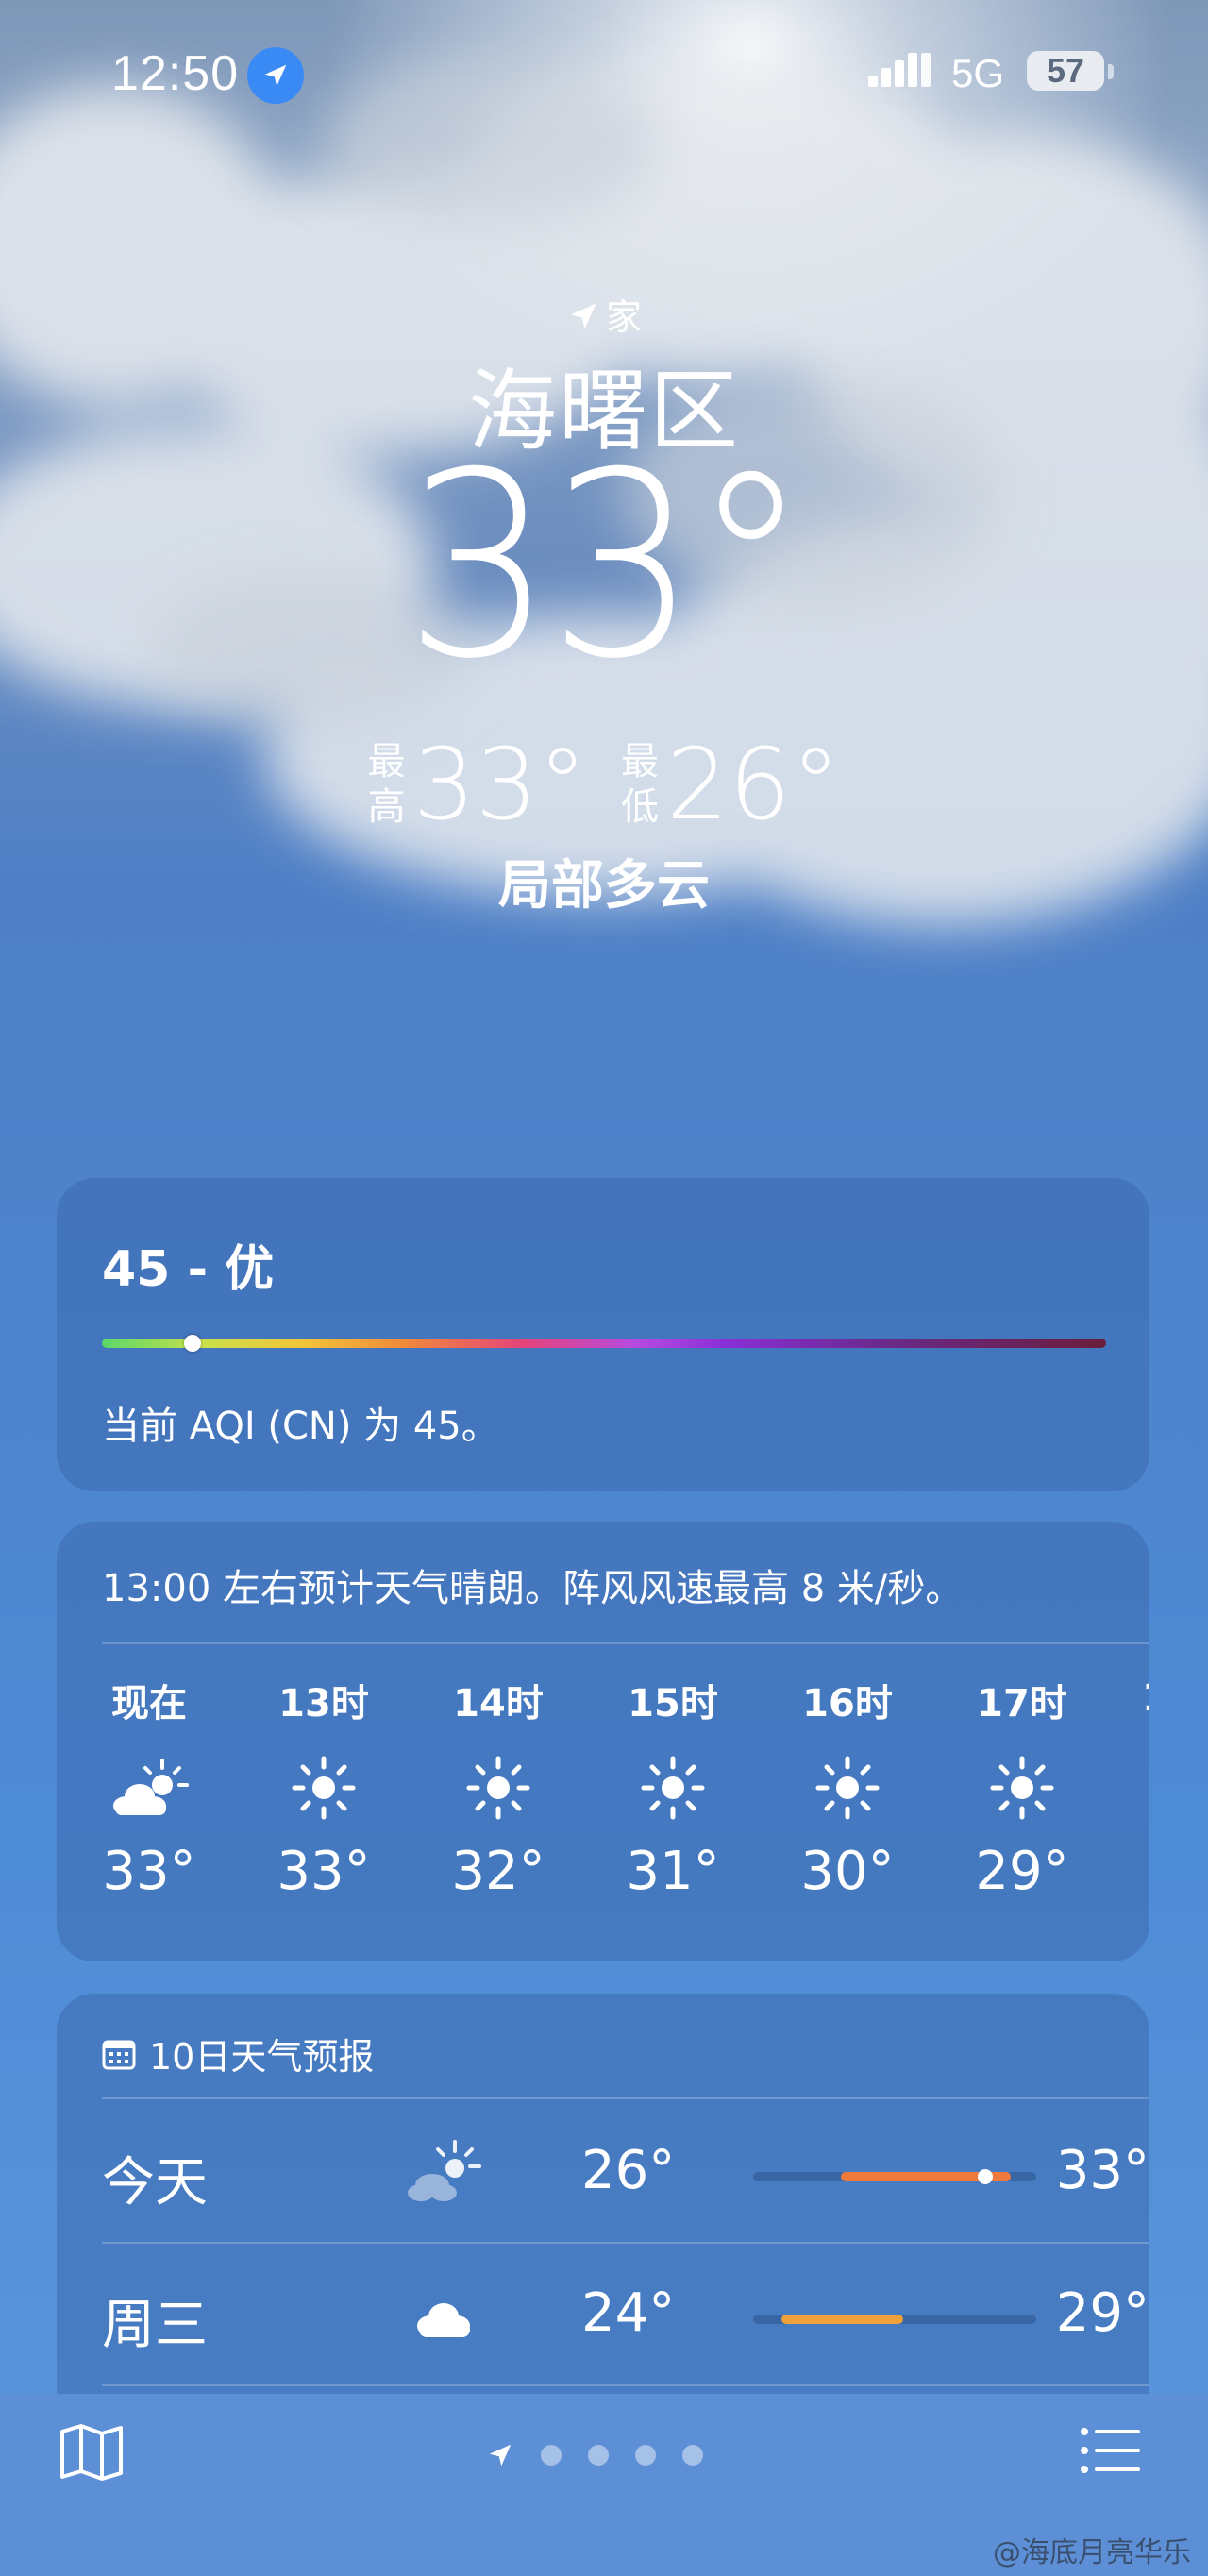  Describe the element at coordinates (624, 317) in the screenshot. I see `location-tag-label: 家` at that location.